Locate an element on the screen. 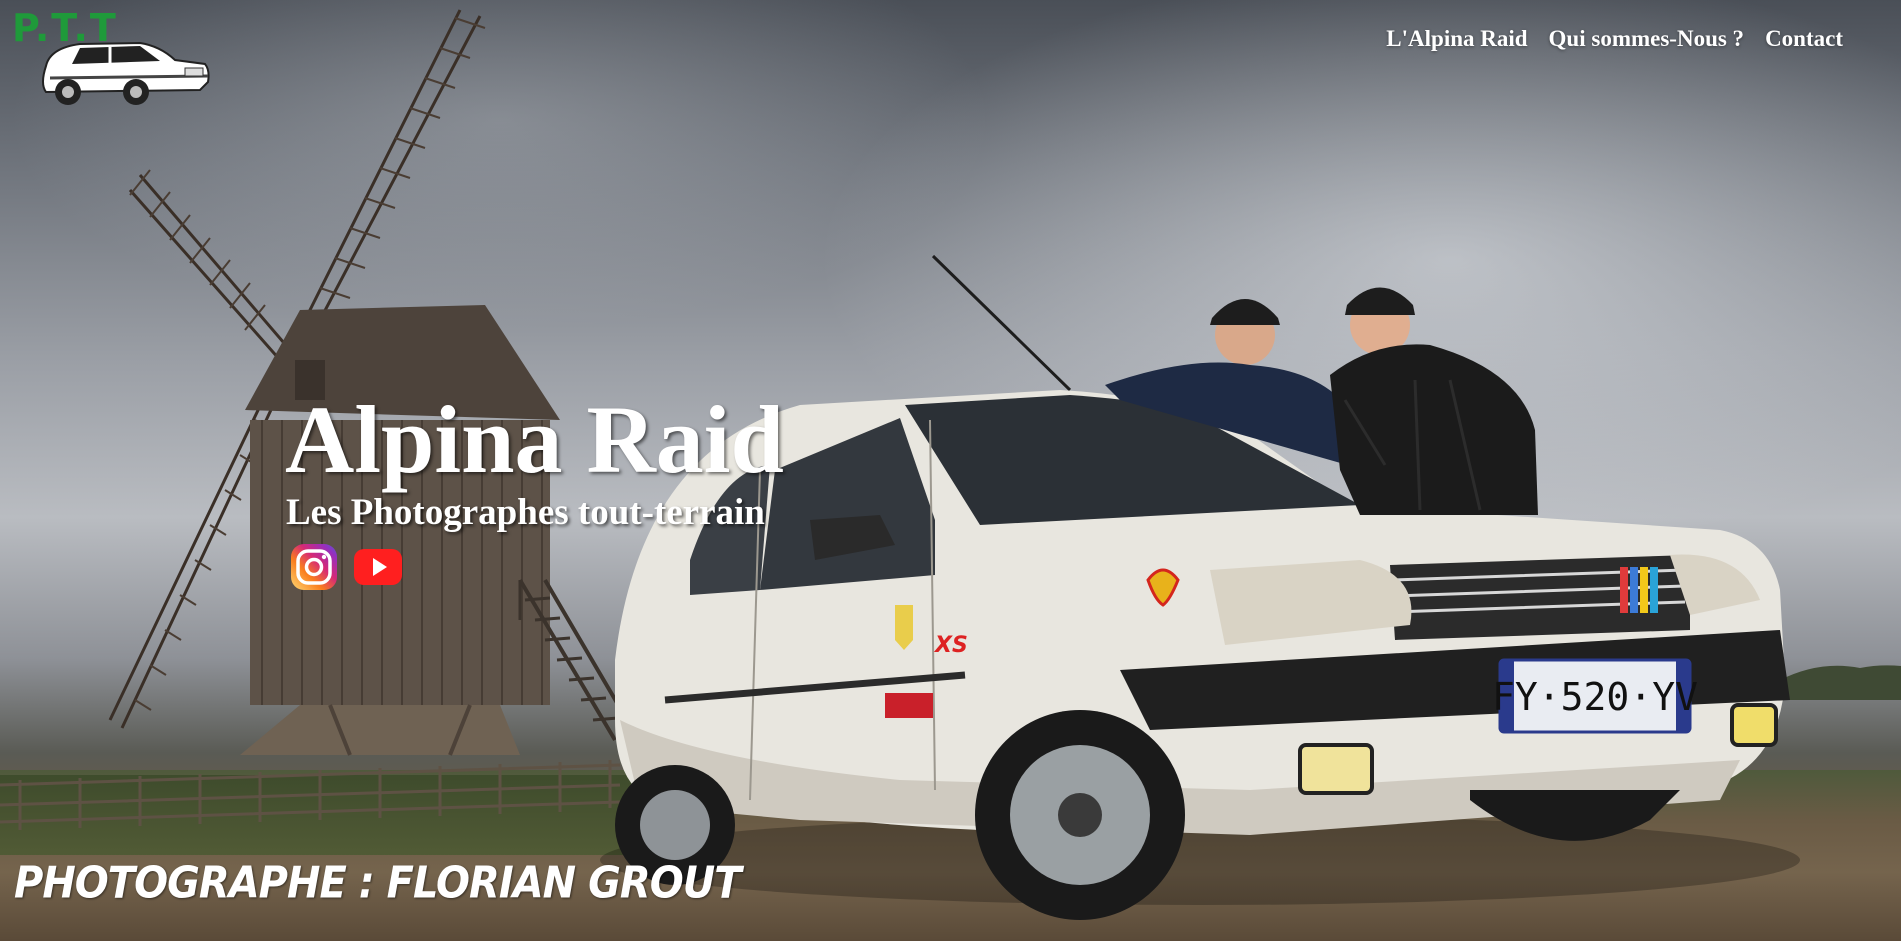 This screenshot has height=941, width=1901. svg-text: XS is located at coordinates (950, 645).